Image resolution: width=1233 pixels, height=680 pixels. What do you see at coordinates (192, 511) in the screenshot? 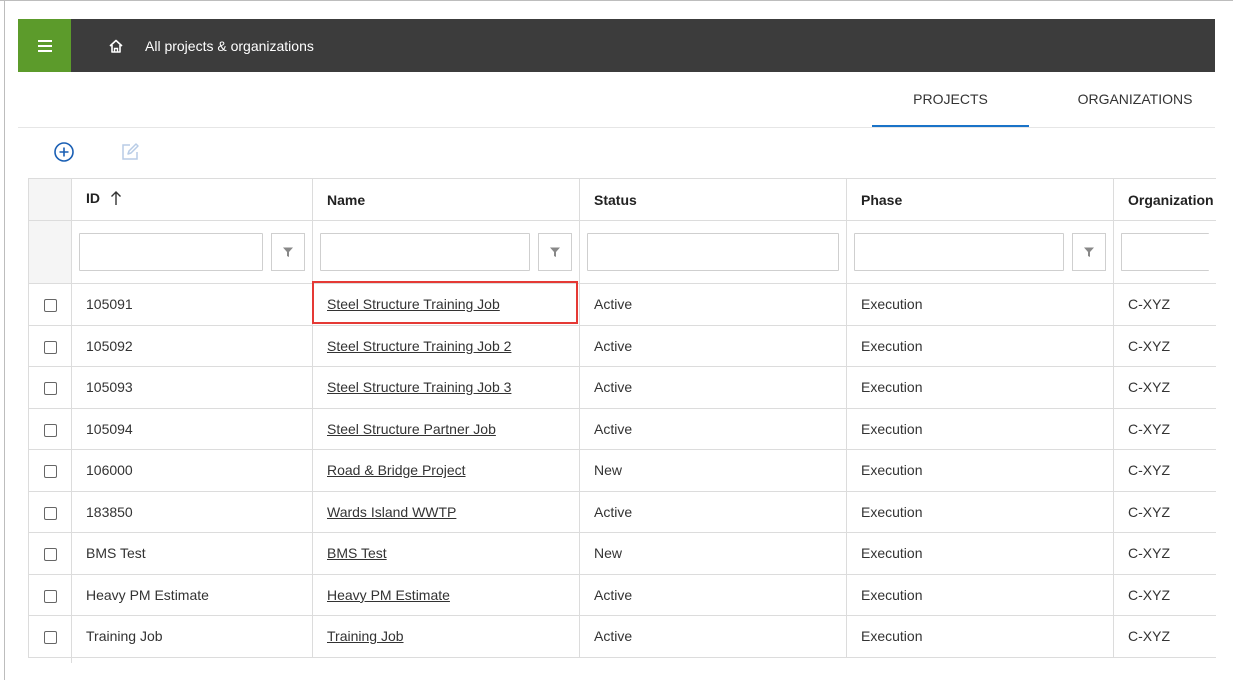
I see `cell-id: 183850` at bounding box center [192, 511].